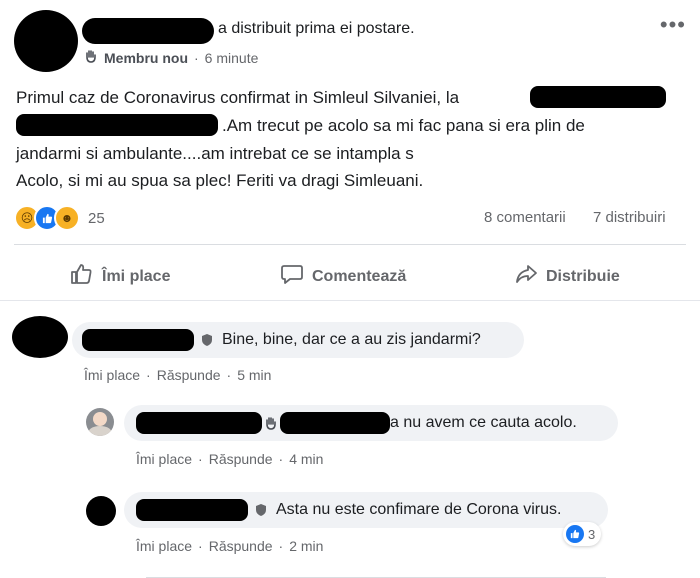  I want to click on share-button: Distribuie, so click(567, 276).